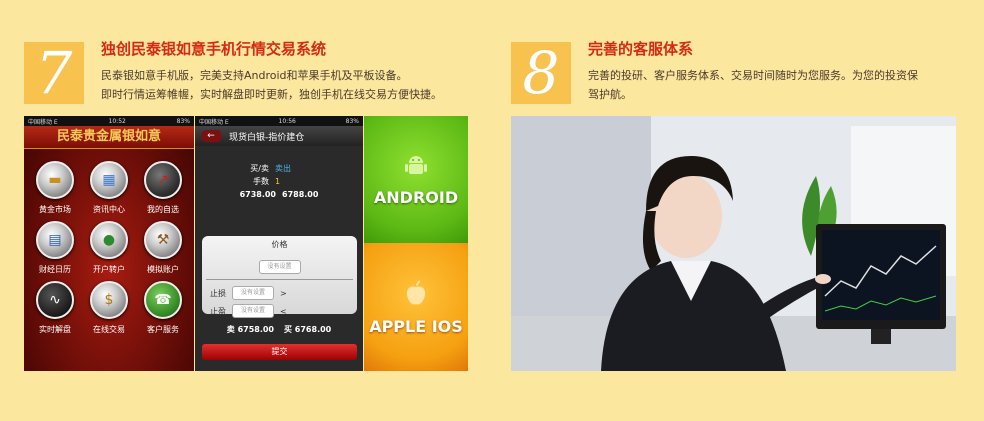  What do you see at coordinates (313, 329) in the screenshot?
I see `buy-price: 6768.00` at bounding box center [313, 329].